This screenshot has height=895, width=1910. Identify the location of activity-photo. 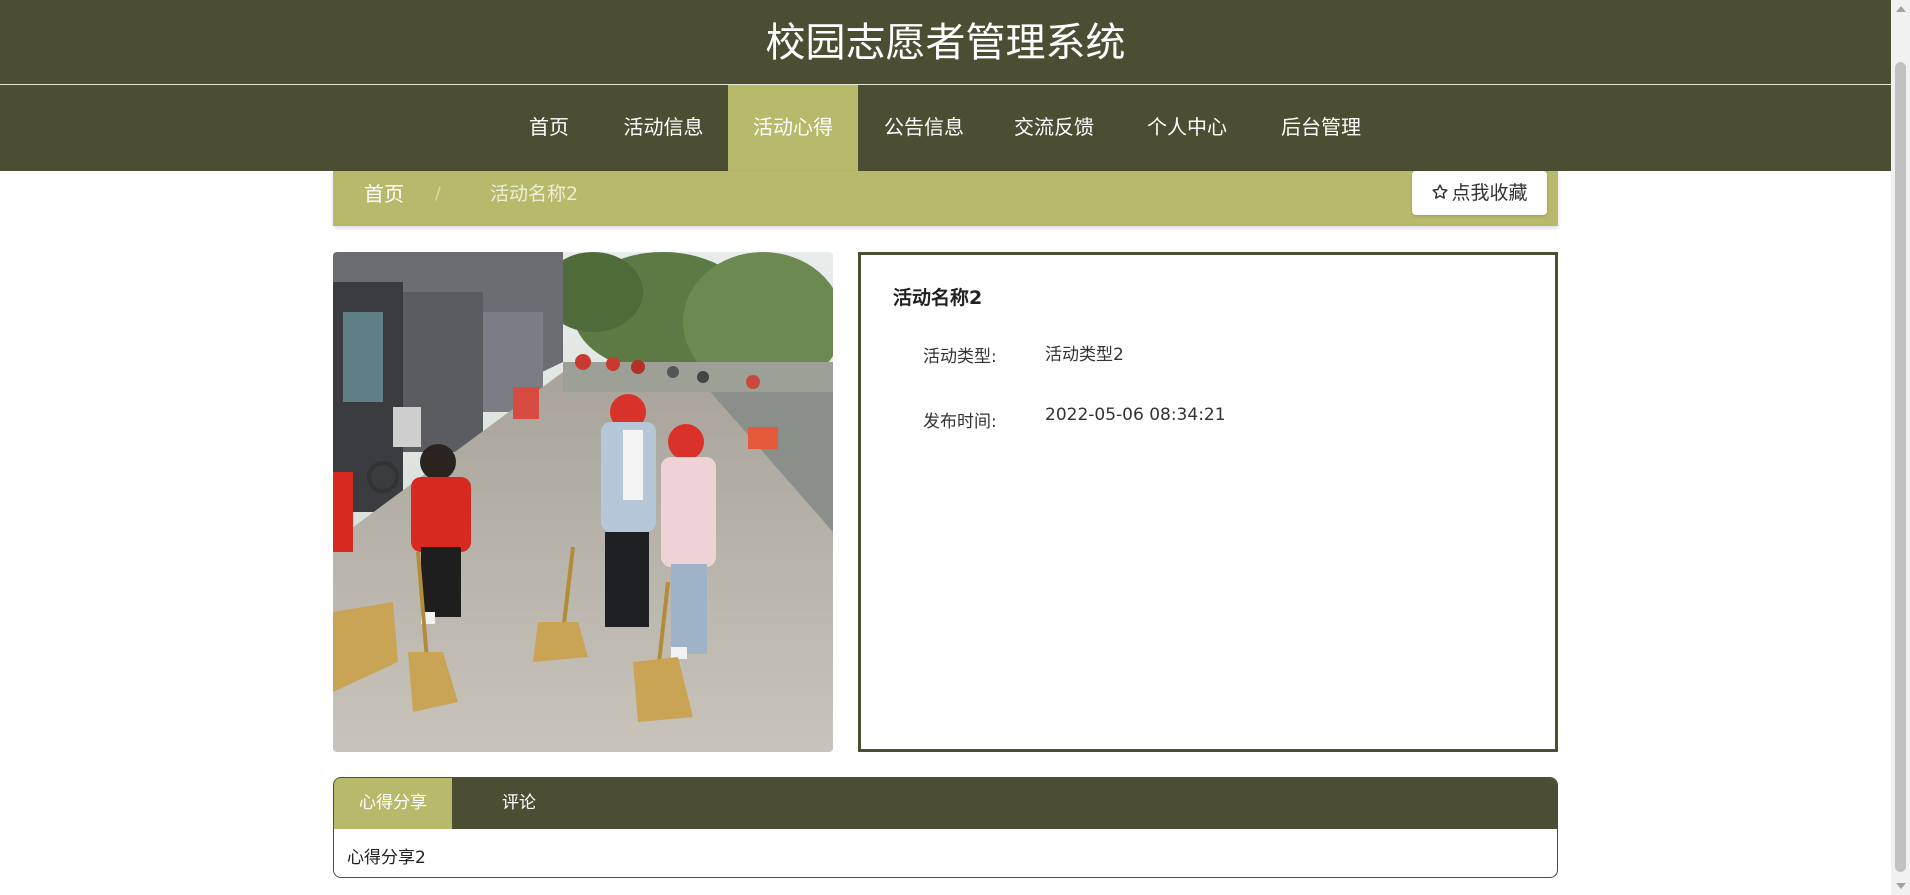
(583, 502).